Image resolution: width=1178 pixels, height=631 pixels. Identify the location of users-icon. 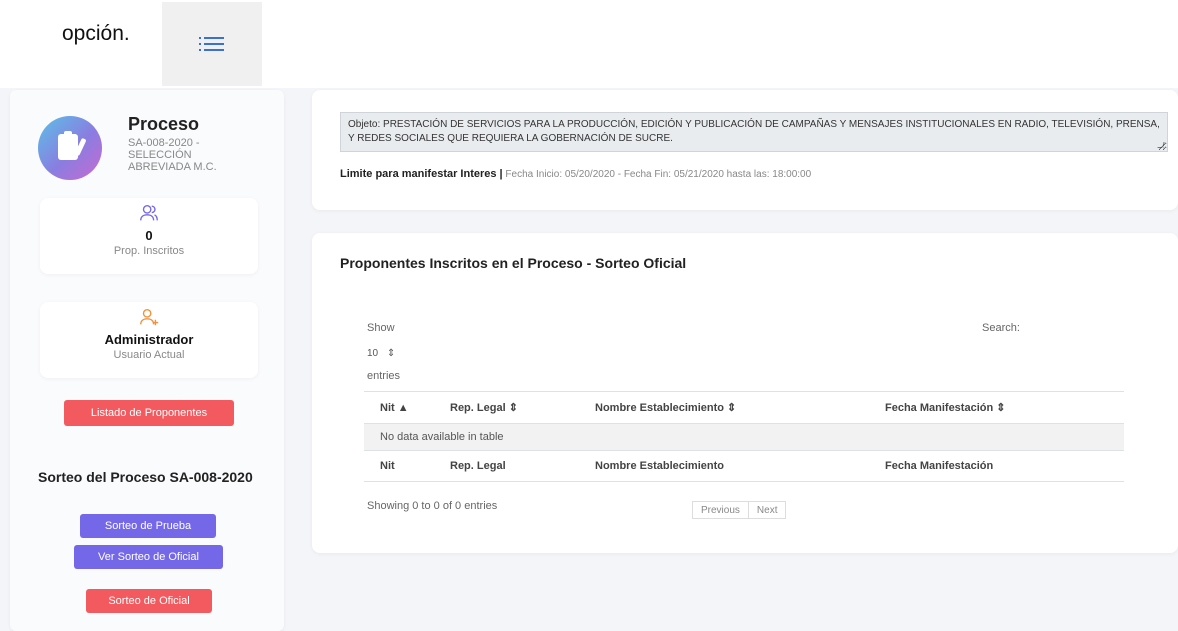
(149, 212).